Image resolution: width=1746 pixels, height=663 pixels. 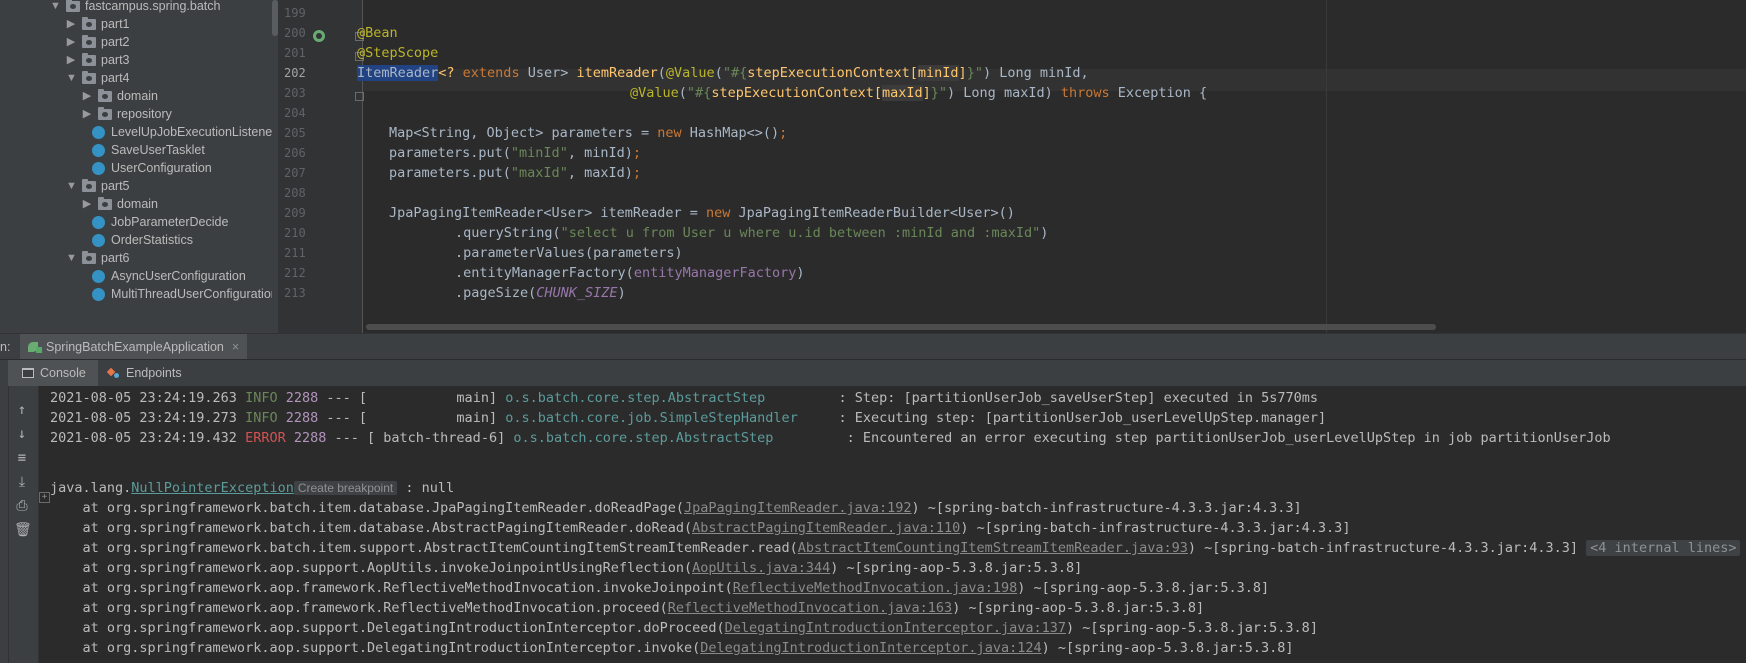 What do you see at coordinates (98, 258) in the screenshot?
I see `tree-item: ▼ part6` at bounding box center [98, 258].